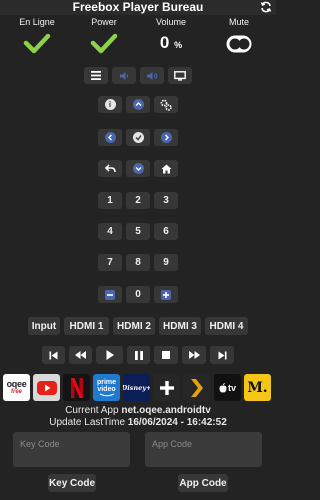 Image resolution: width=320 pixels, height=500 pixels. Describe the element at coordinates (177, 422) in the screenshot. I see `update-value: 16/06/2024 - 16:42:52` at that location.